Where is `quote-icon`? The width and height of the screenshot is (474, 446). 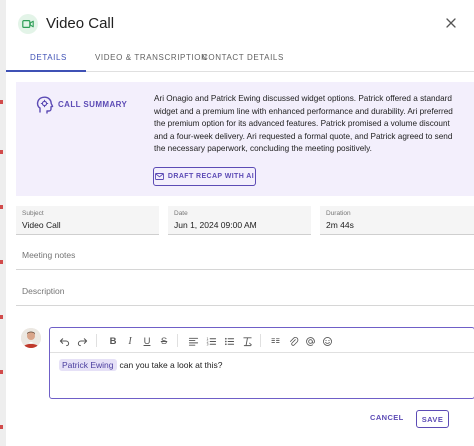
quote-icon is located at coordinates (275, 341).